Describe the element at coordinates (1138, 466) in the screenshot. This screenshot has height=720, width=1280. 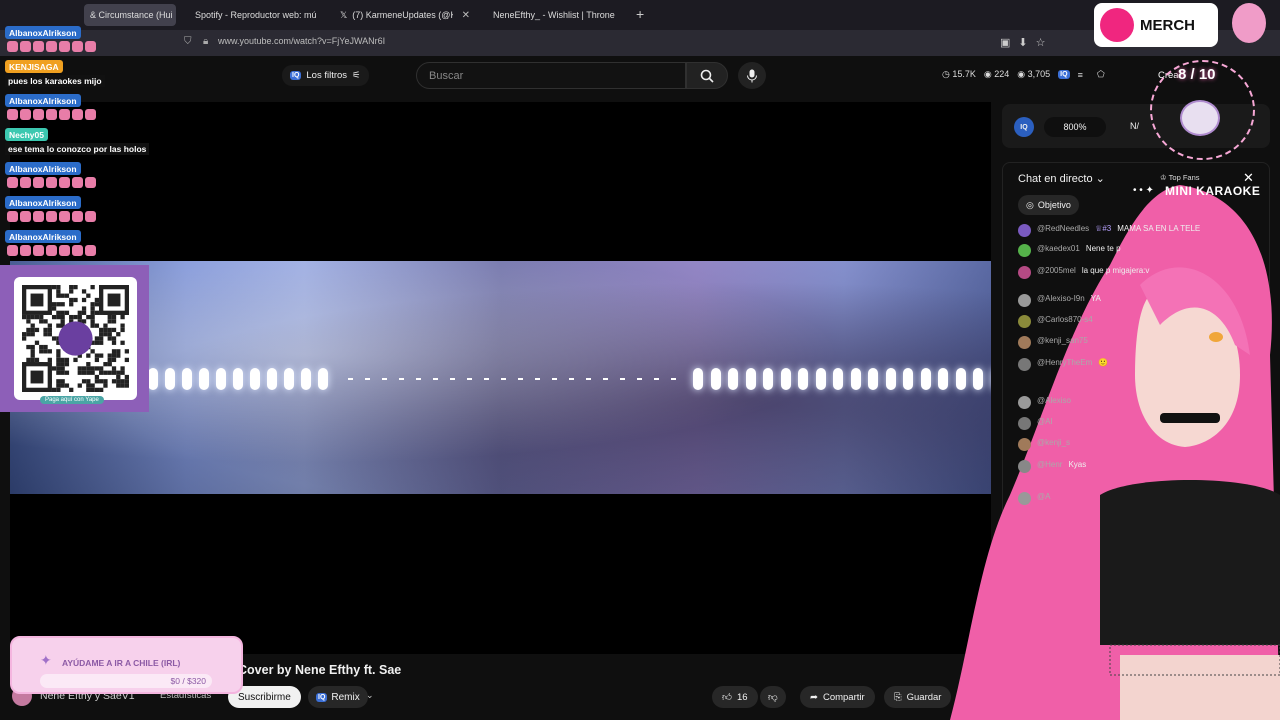
I see `chat-message: @Henr Kyas` at that location.